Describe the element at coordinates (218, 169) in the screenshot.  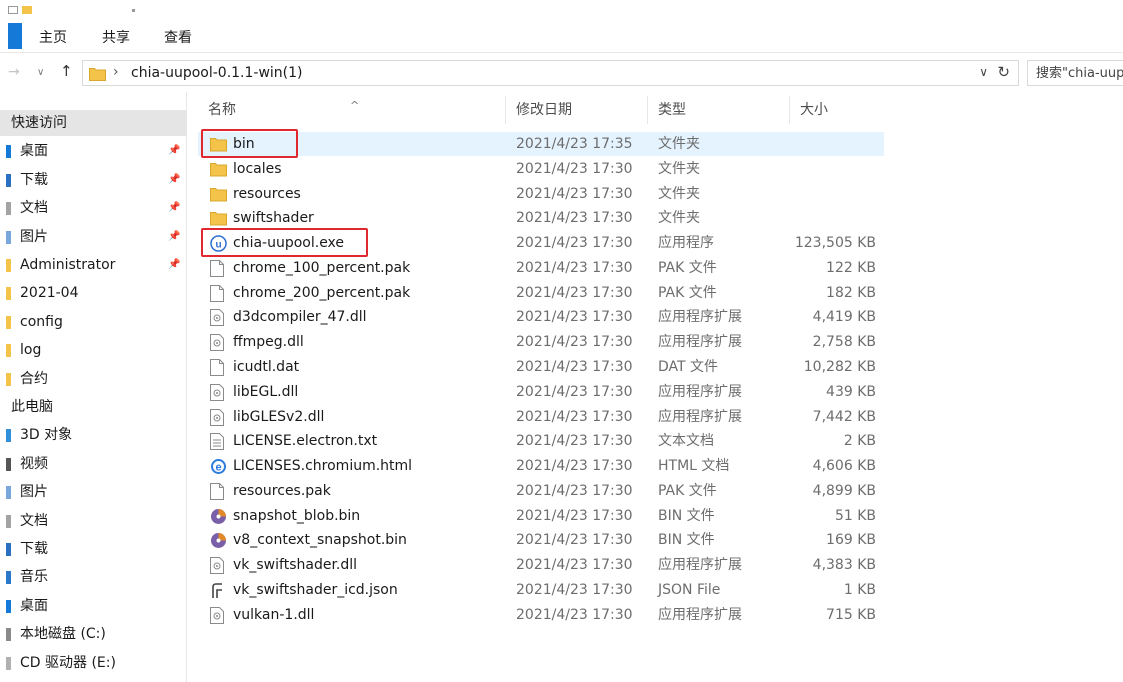
I see `folder-icon` at that location.